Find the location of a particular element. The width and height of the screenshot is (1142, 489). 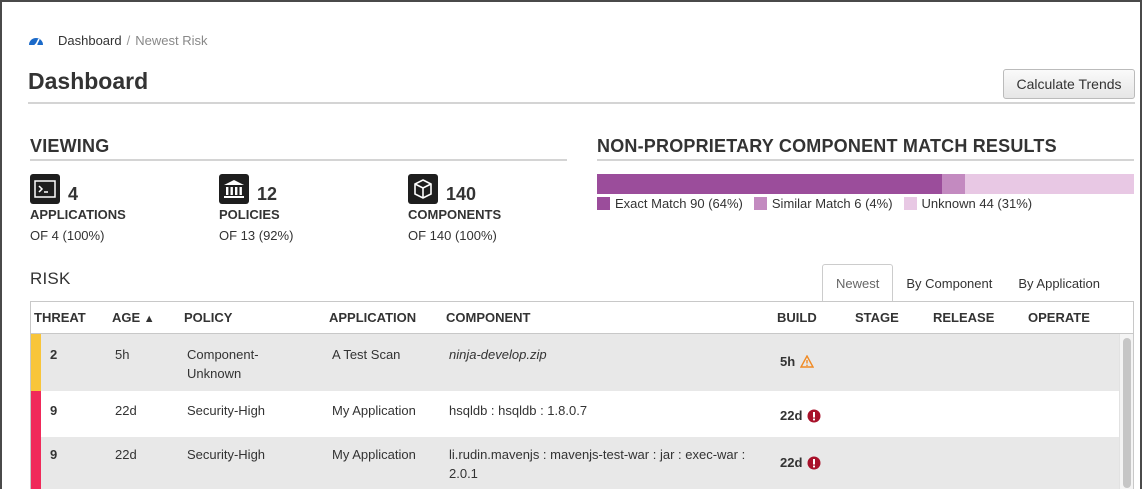

breadcrumb: Dashboard / Newest Risk is located at coordinates (117, 40).